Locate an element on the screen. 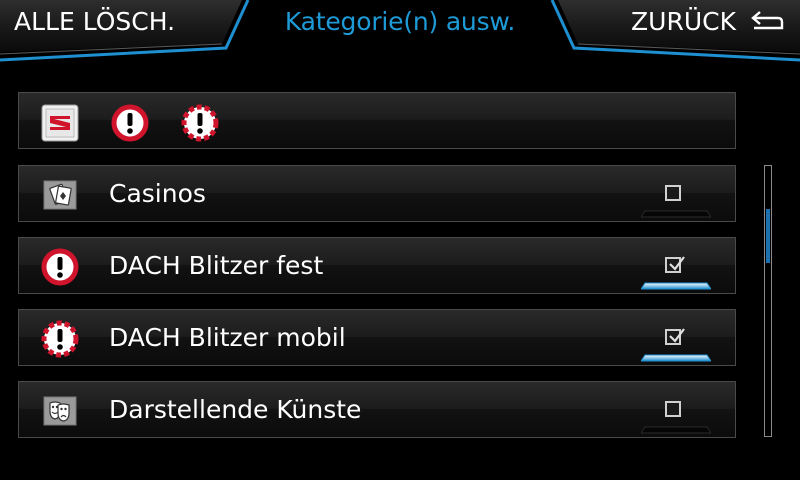 This screenshot has width=800, height=480. seat-logo-icon is located at coordinates (60, 123).